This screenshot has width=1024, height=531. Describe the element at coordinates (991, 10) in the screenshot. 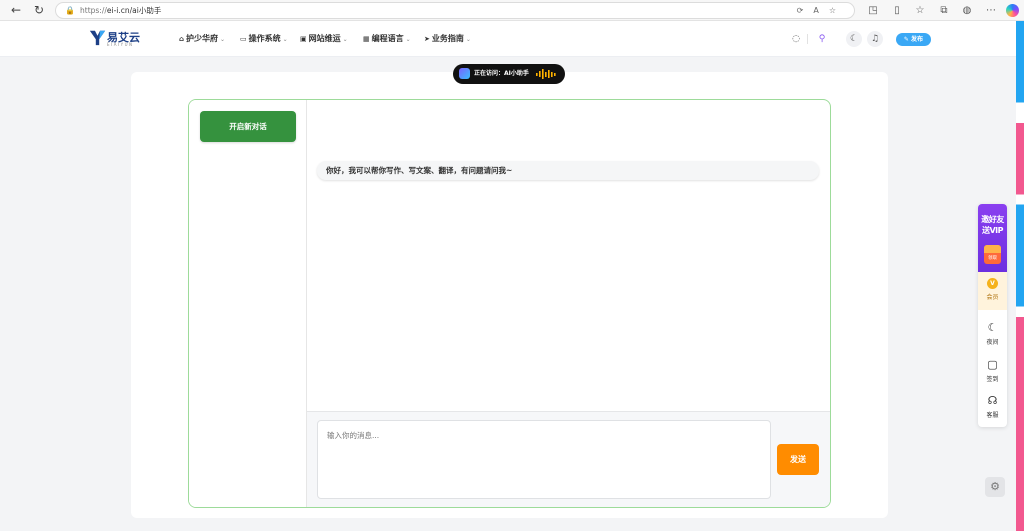

I see `more-menu-icon: ⋯` at that location.